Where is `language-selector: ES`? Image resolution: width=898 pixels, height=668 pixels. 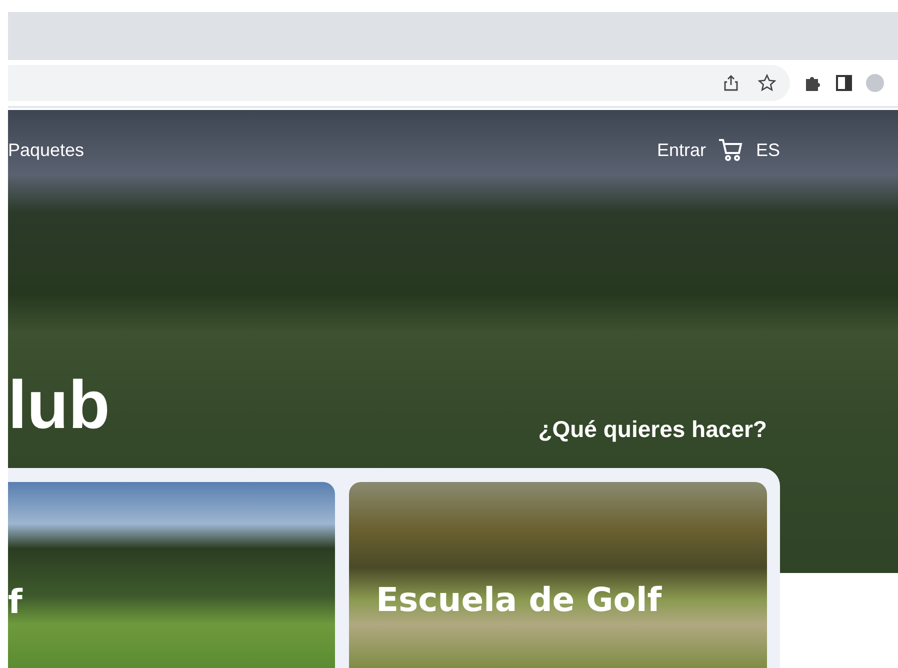
language-selector: ES is located at coordinates (768, 150).